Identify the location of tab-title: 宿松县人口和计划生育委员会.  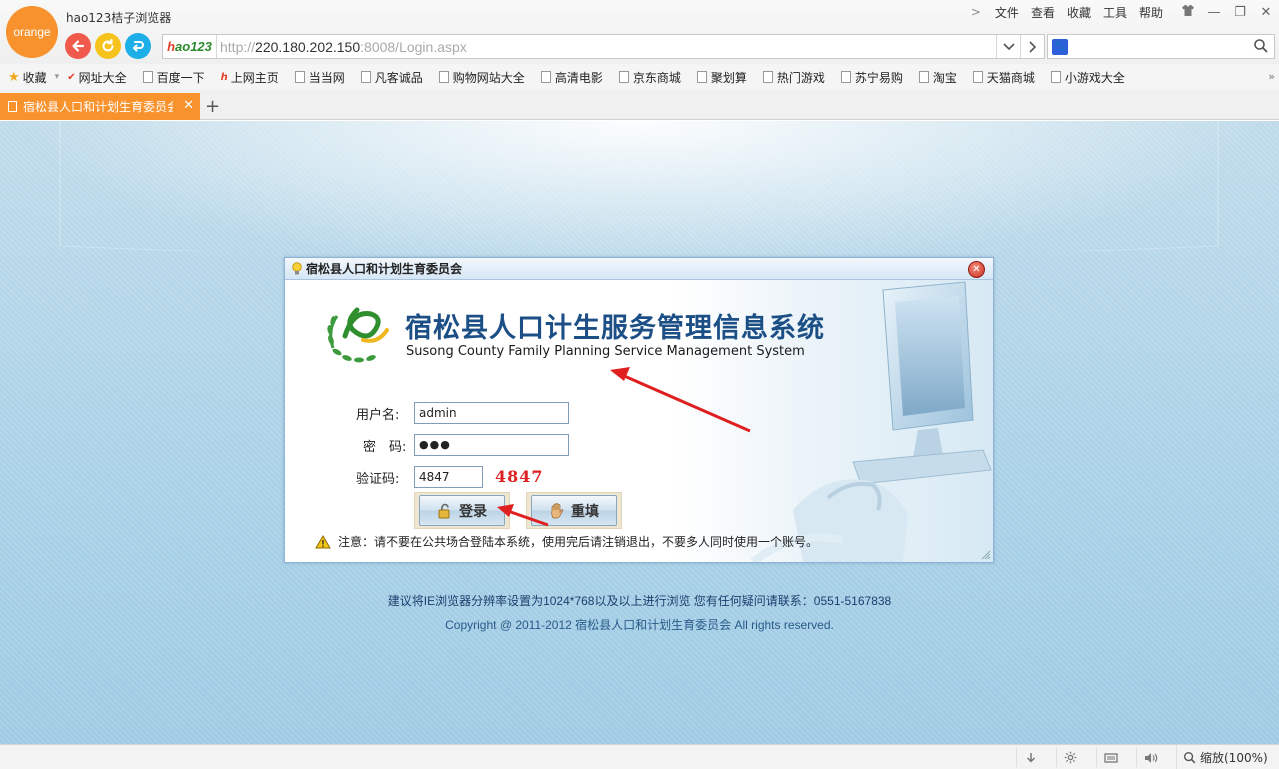
(98, 107).